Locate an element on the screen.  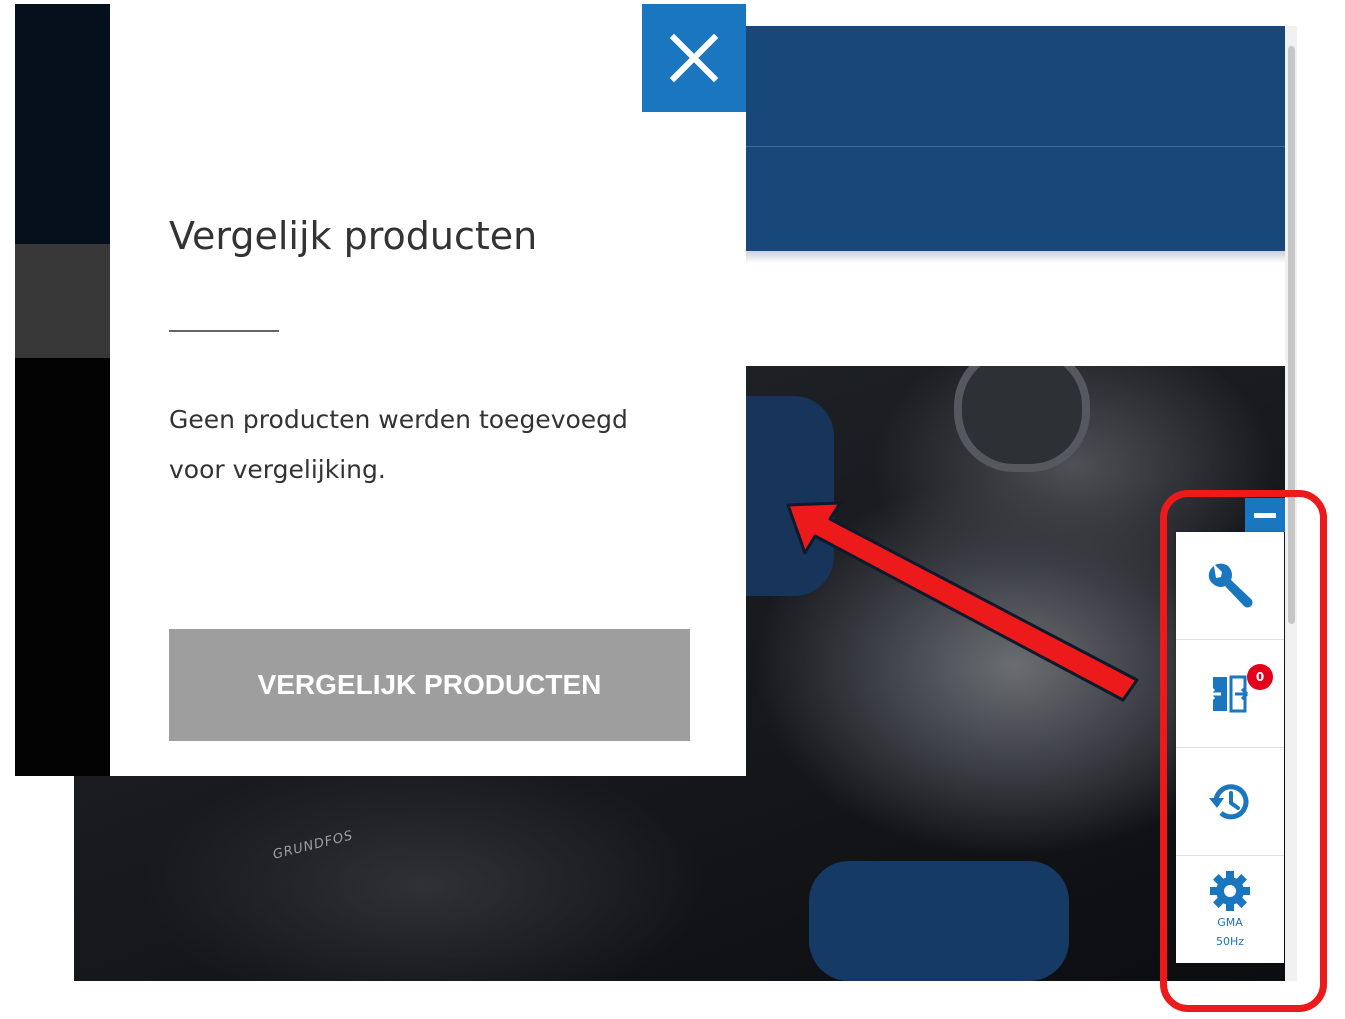
floating-toolbar: 0 GMA 50Hz is located at coordinates (1230, 747).